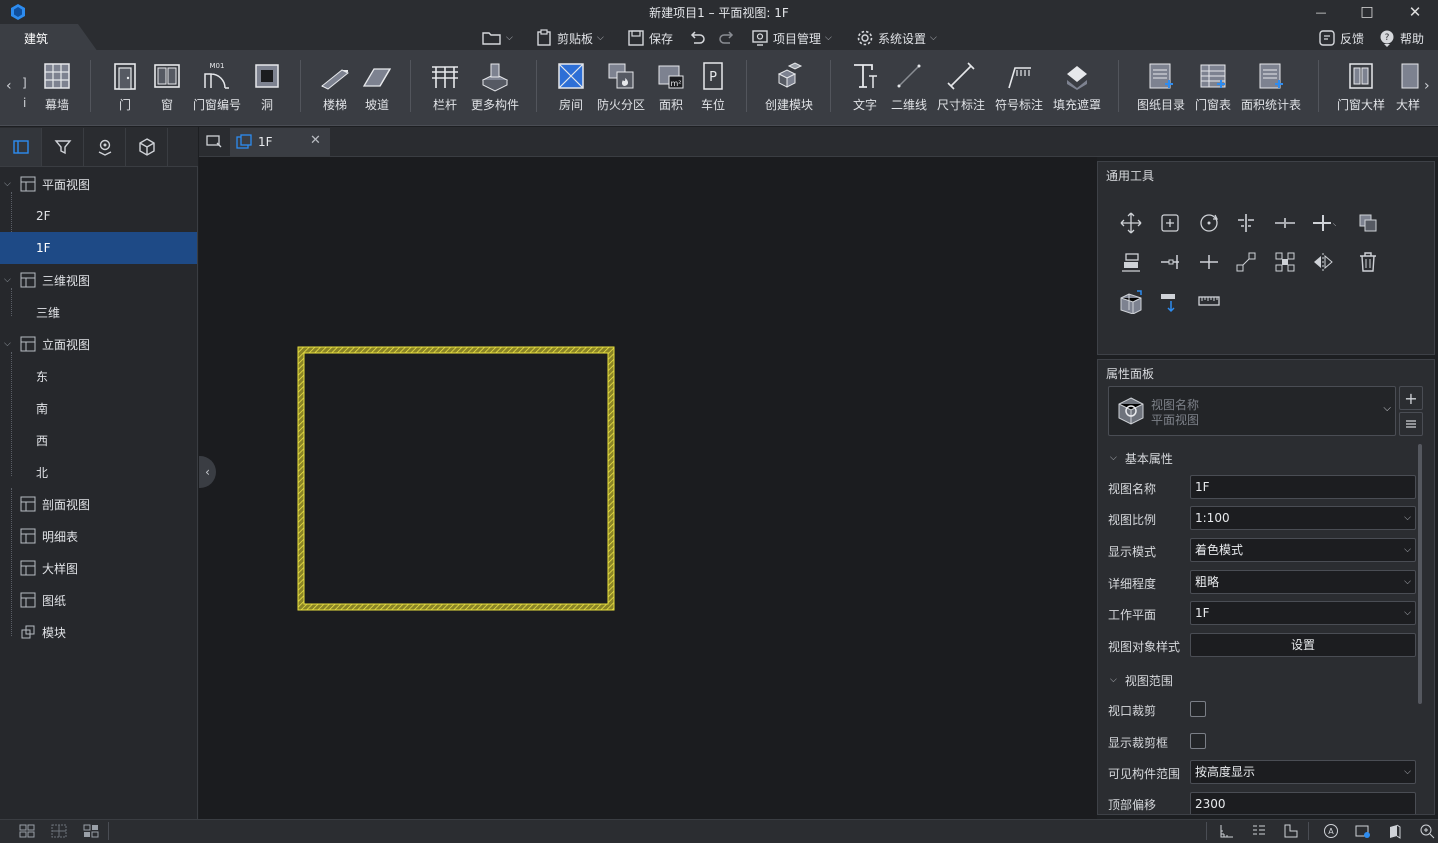 This screenshot has width=1438, height=843. I want to click on view-name-field: 1F, so click(1303, 487).